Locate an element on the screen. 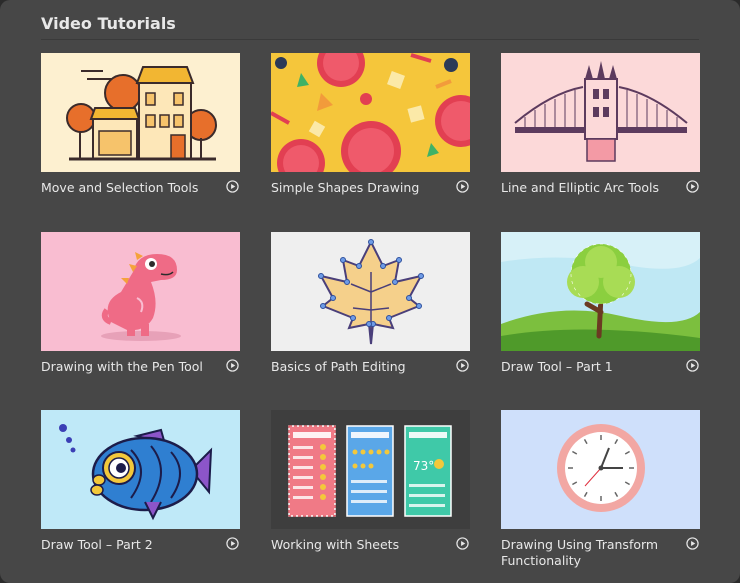 The height and width of the screenshot is (583, 740). dinosaur-illustration is located at coordinates (140, 291).